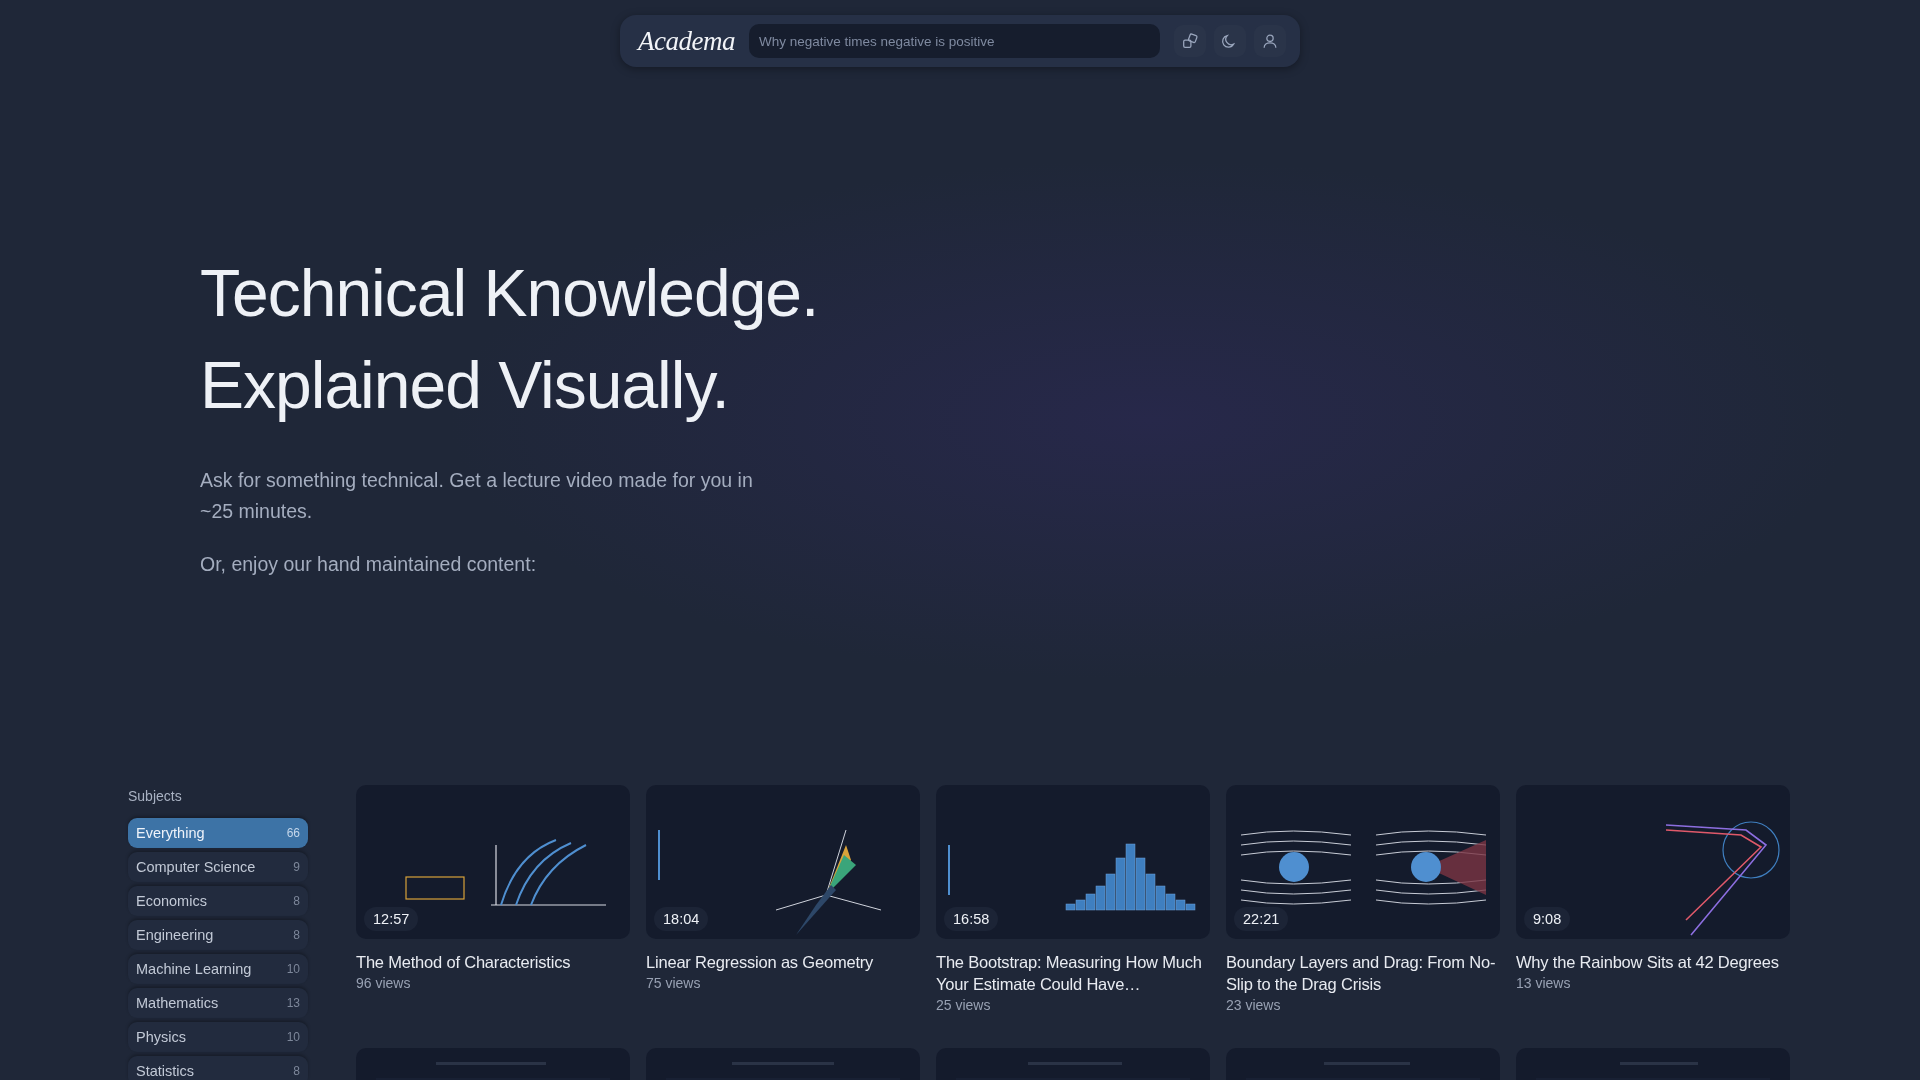 The image size is (1920, 1080). Describe the element at coordinates (971, 919) in the screenshot. I see `duration-badge: 16:58` at that location.